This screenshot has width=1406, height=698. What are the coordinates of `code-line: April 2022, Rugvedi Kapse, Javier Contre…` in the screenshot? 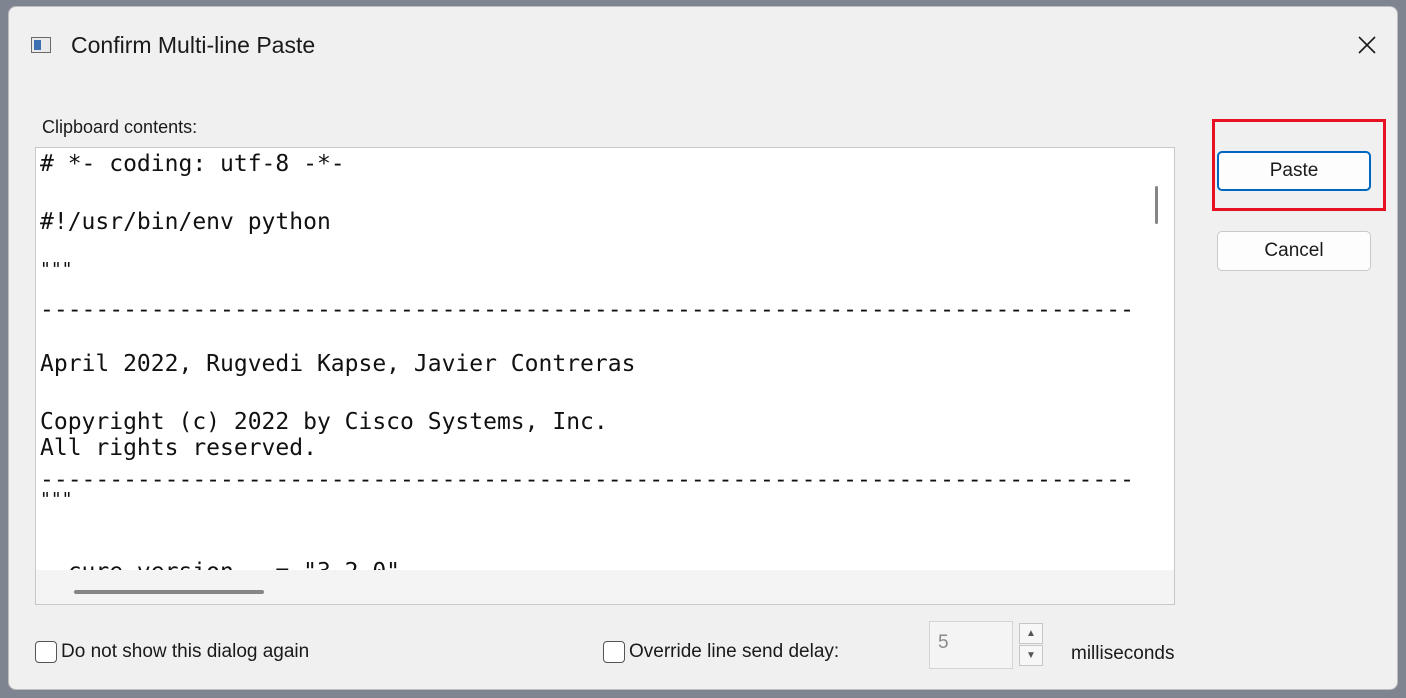 It's located at (338, 364).